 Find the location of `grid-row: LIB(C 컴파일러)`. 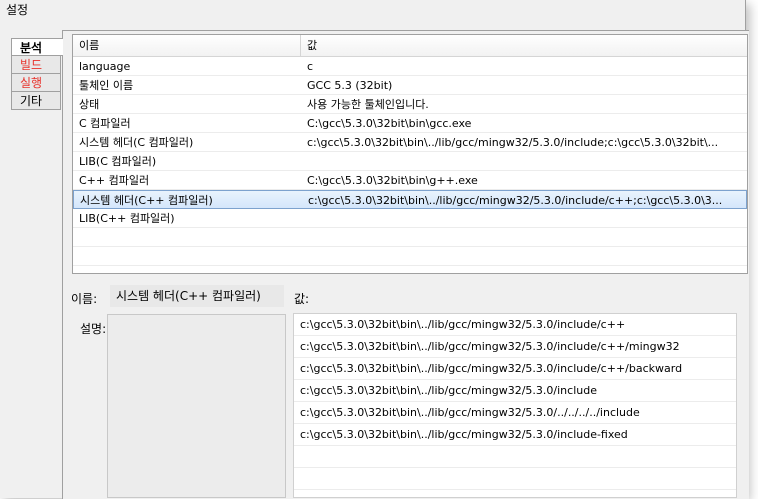

grid-row: LIB(C 컴파일러) is located at coordinates (410, 161).